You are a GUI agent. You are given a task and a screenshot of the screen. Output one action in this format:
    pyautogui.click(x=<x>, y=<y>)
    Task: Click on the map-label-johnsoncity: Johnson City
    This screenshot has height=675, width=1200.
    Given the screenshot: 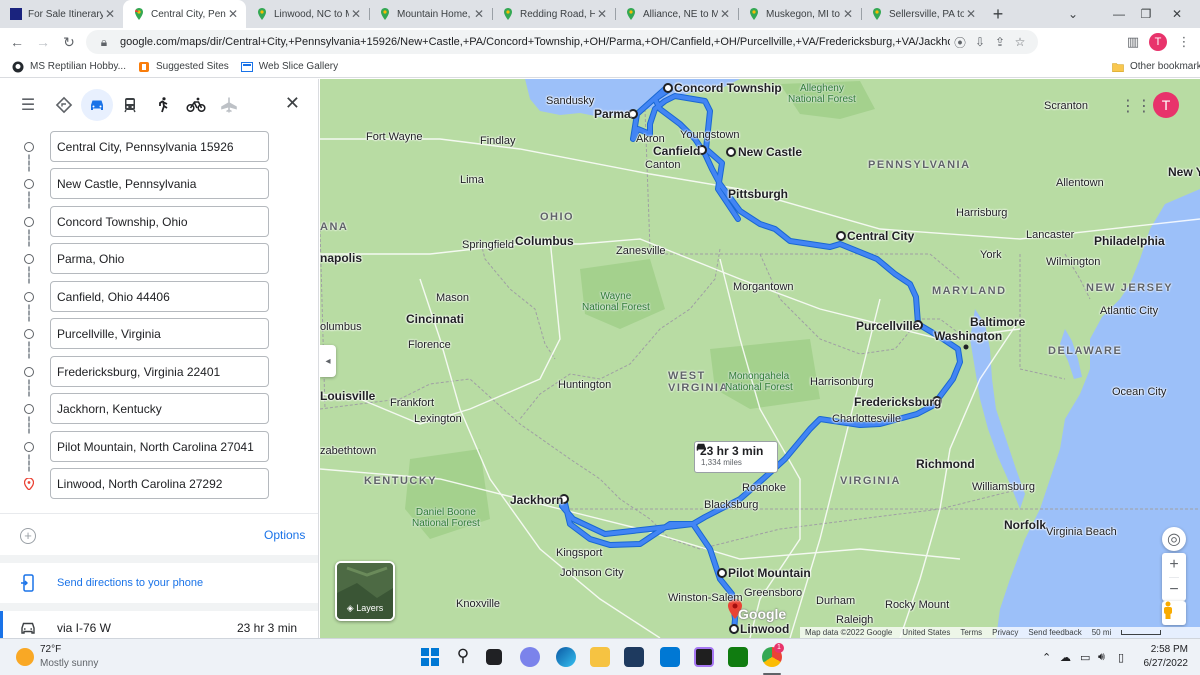 What is the action you would take?
    pyautogui.click(x=592, y=573)
    